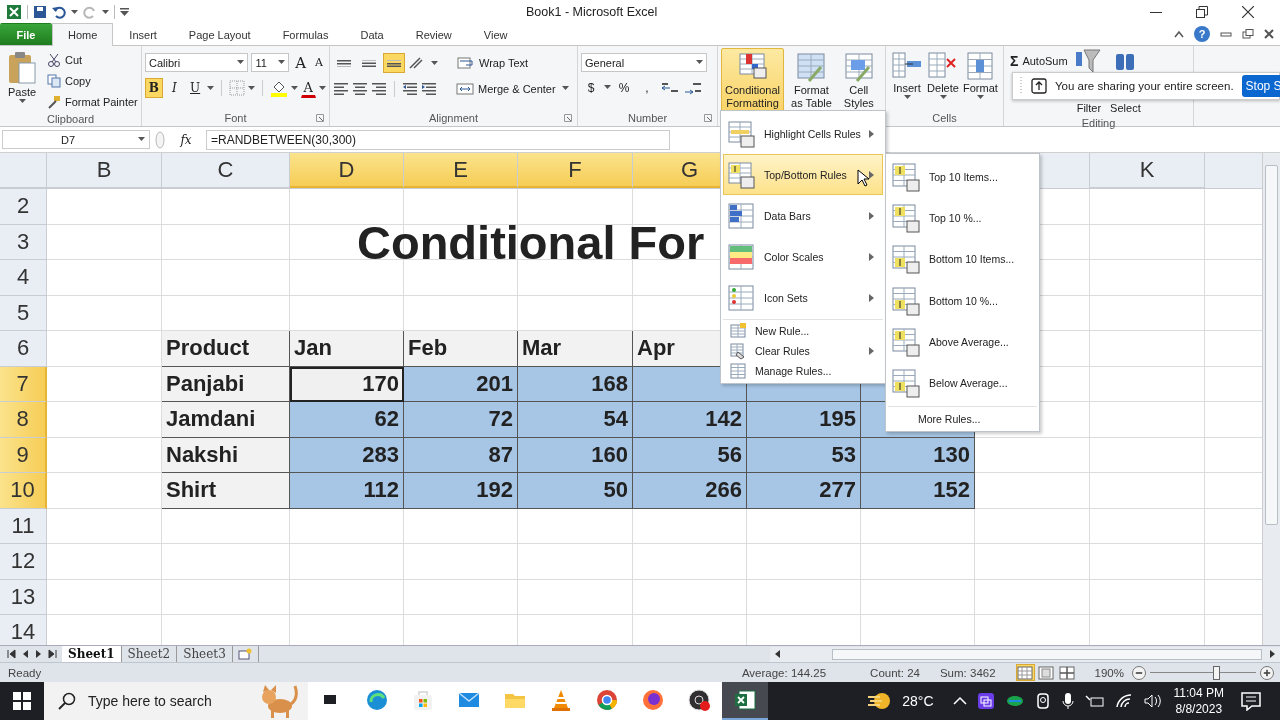 The height and width of the screenshot is (720, 1280). I want to click on ribbon-tab: View, so click(495, 34).